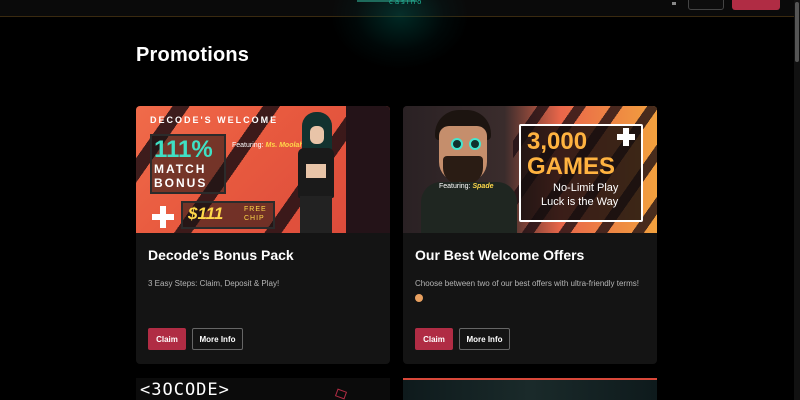  I want to click on join-button, so click(756, 5).